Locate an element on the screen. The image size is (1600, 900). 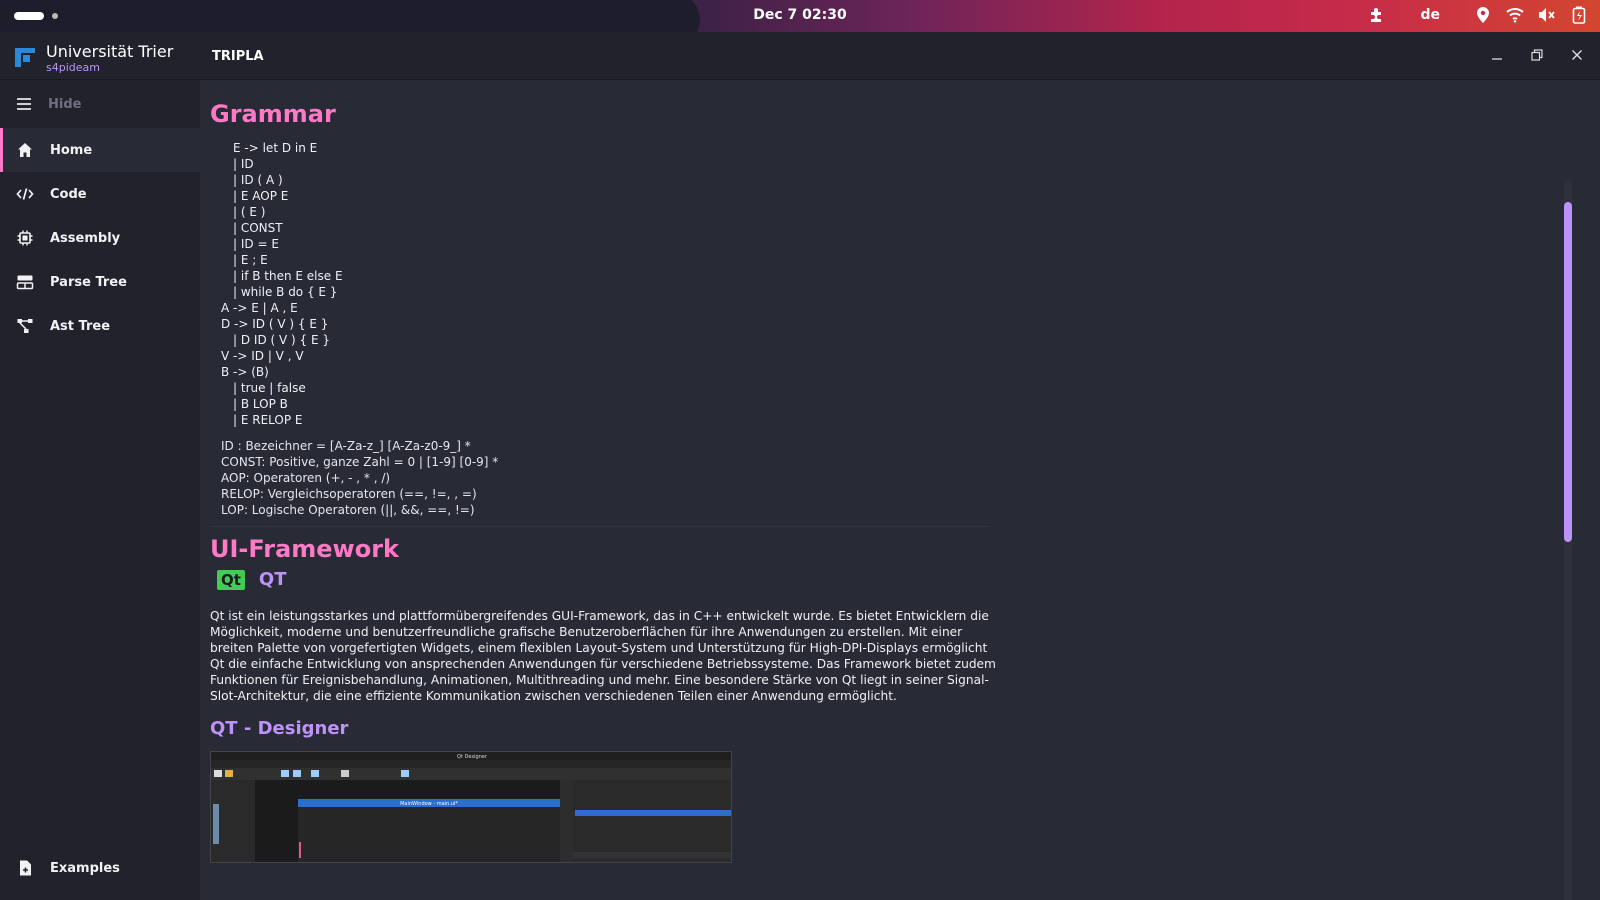
code-icon is located at coordinates (25, 194).